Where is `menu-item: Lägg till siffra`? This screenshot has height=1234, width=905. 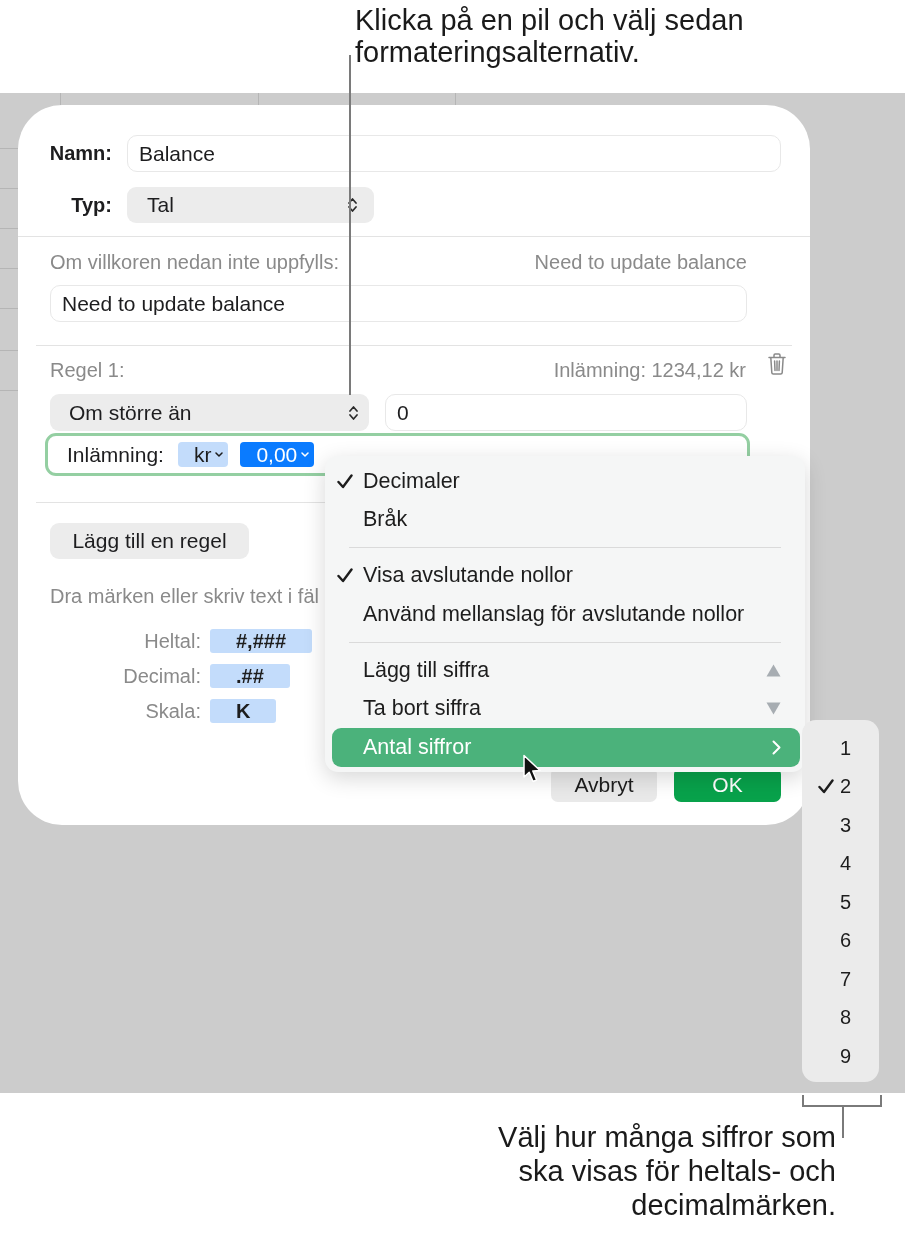
menu-item: Lägg till siffra is located at coordinates (566, 670).